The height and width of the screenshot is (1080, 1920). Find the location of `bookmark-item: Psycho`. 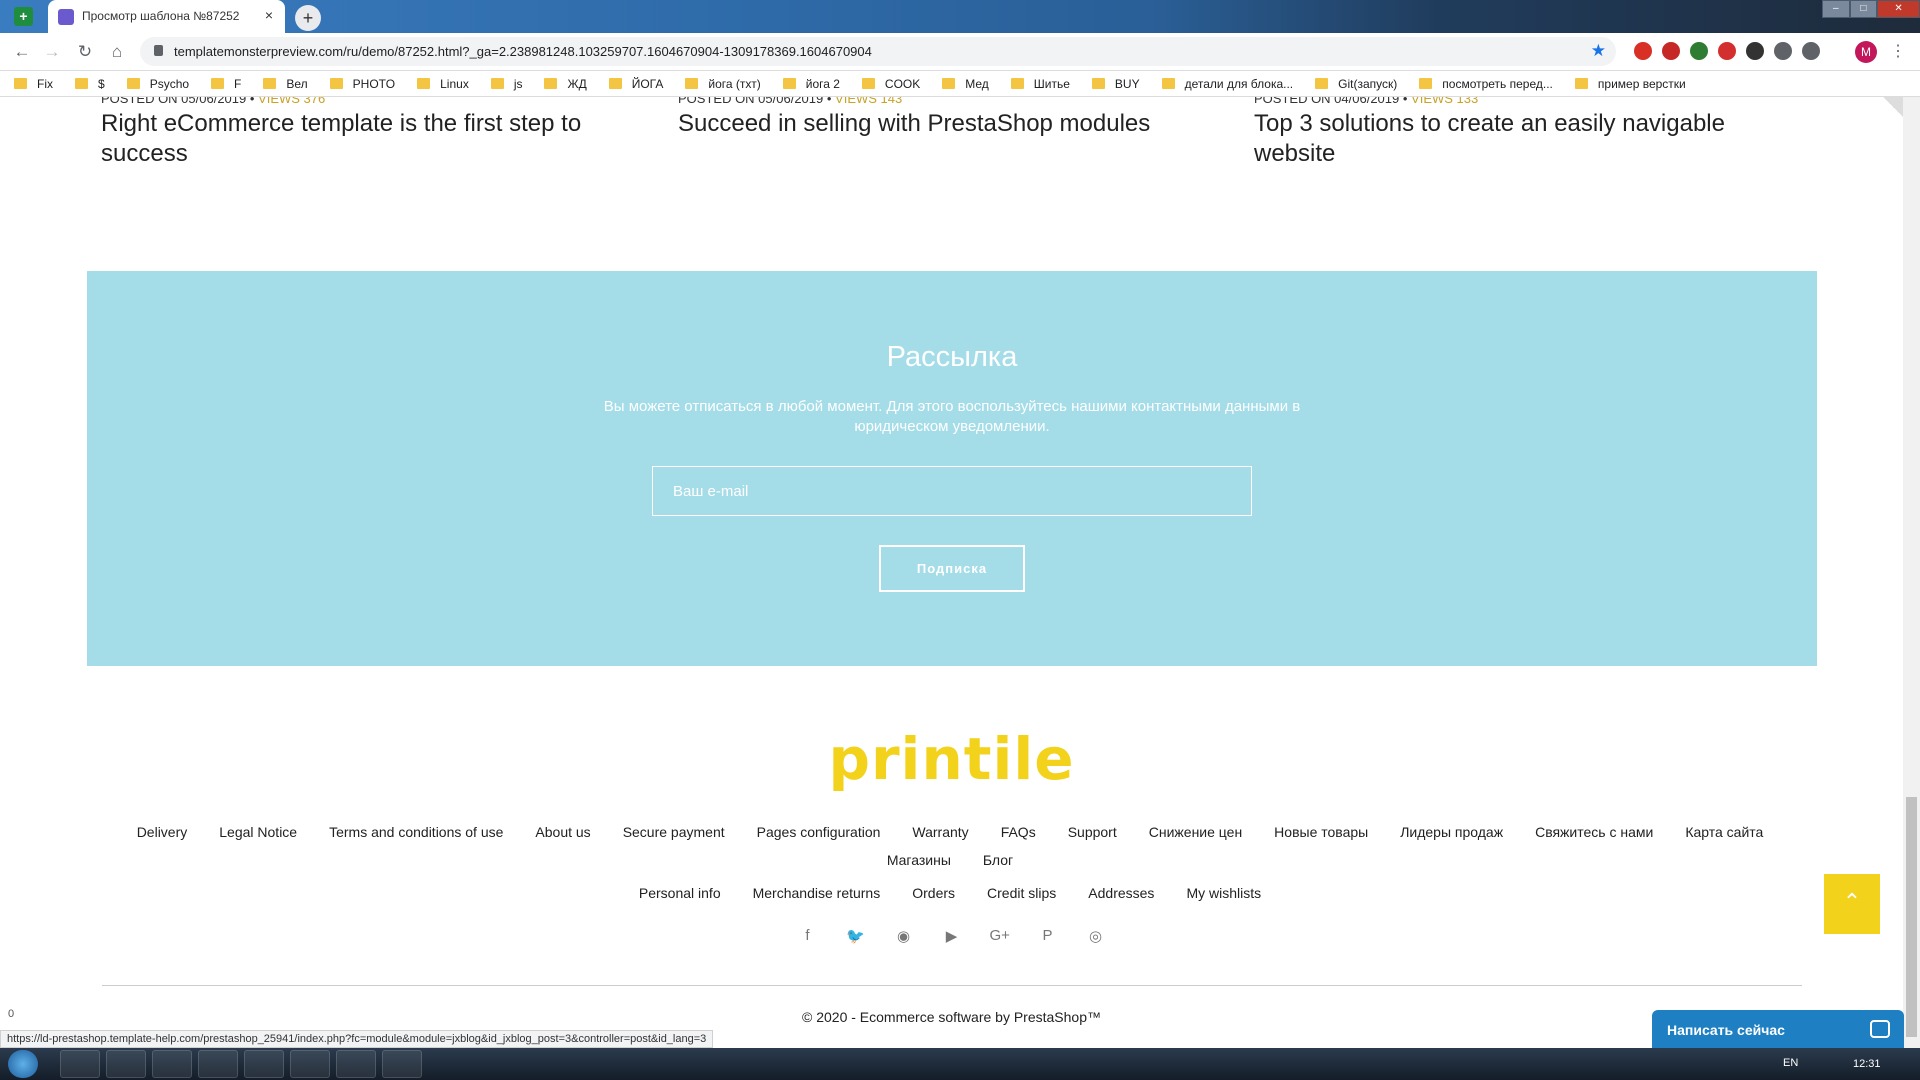

bookmark-item: Psycho is located at coordinates (157, 84).